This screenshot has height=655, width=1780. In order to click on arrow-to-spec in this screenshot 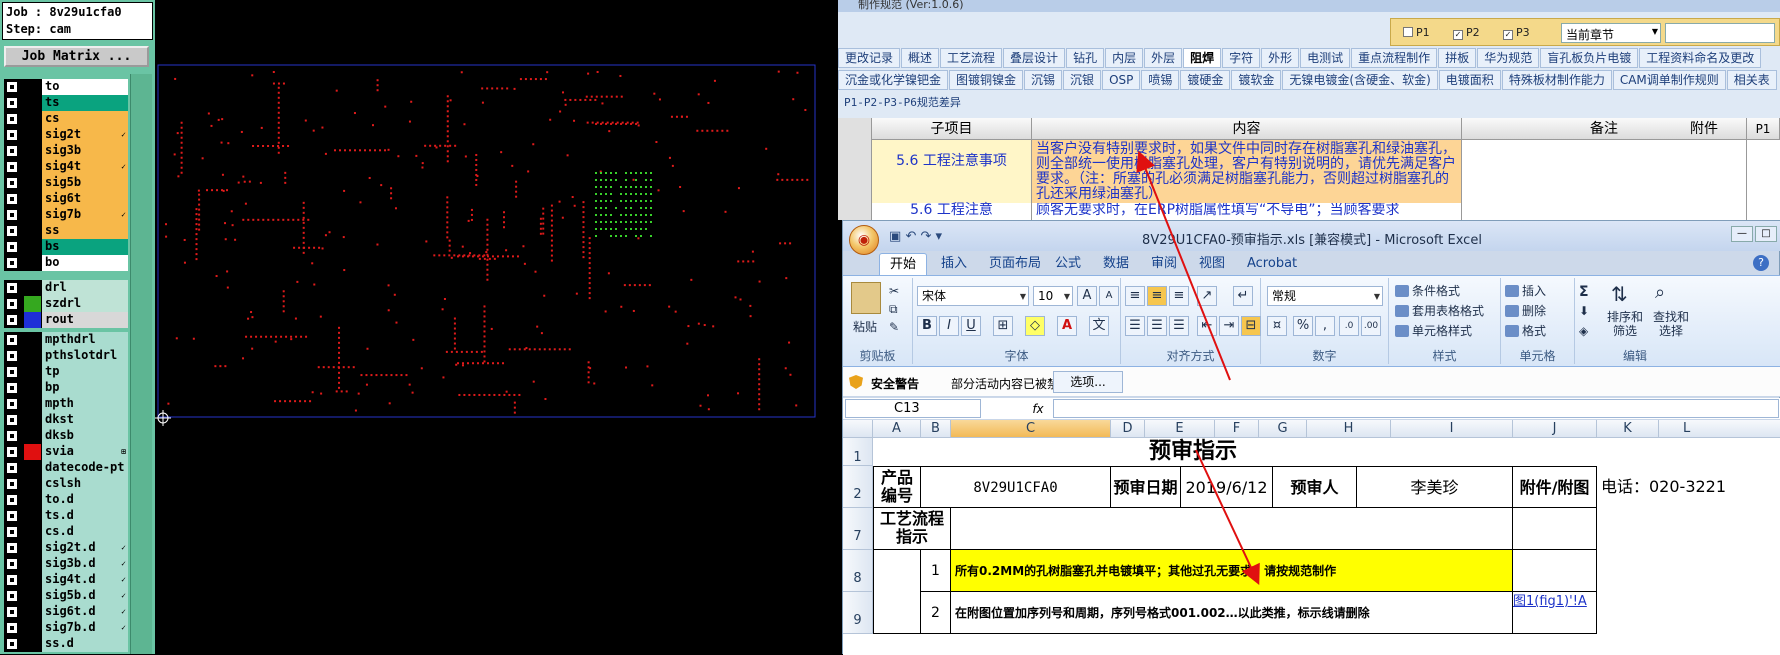, I will do `click(1183, 265)`.